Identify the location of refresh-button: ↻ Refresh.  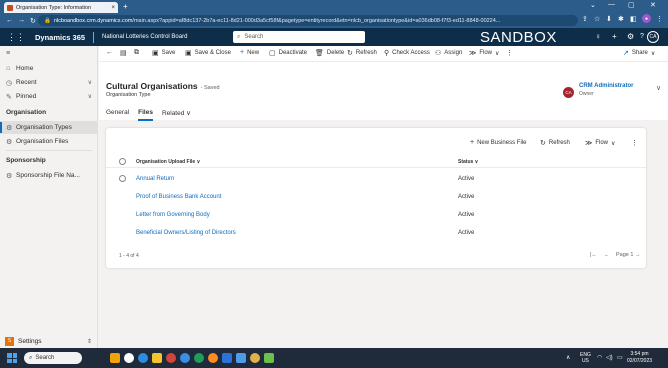
(362, 53).